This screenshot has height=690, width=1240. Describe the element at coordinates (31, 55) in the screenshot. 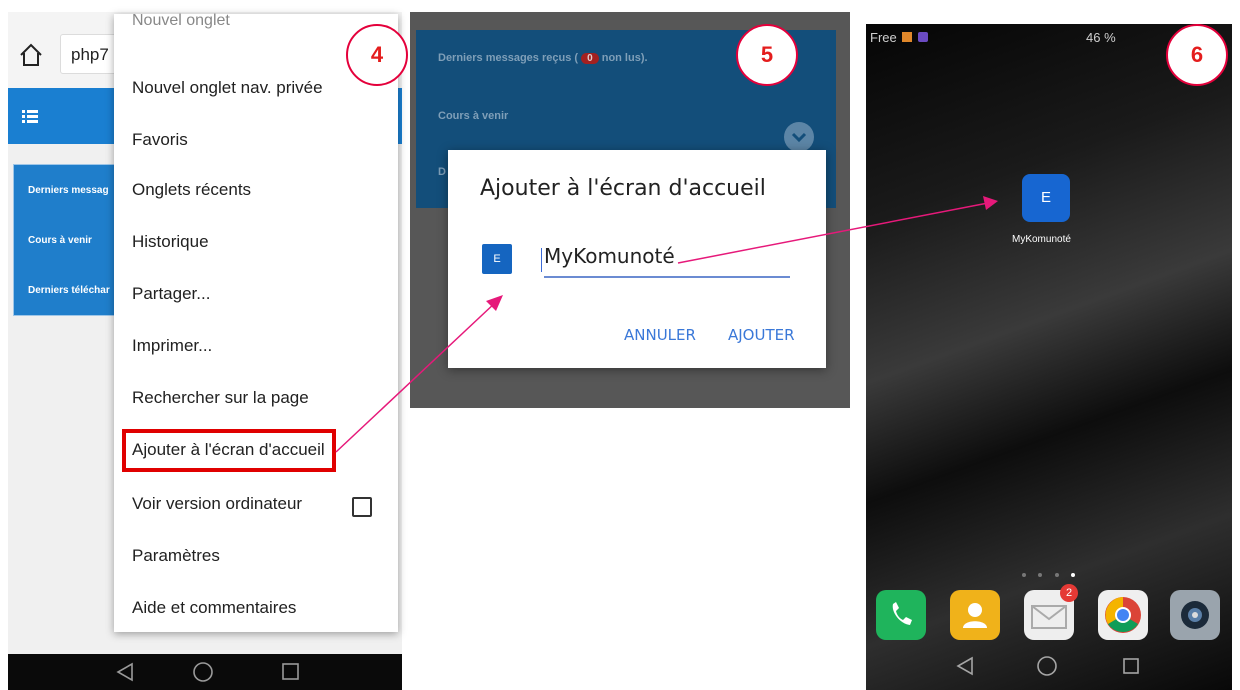

I see `home-icon` at that location.